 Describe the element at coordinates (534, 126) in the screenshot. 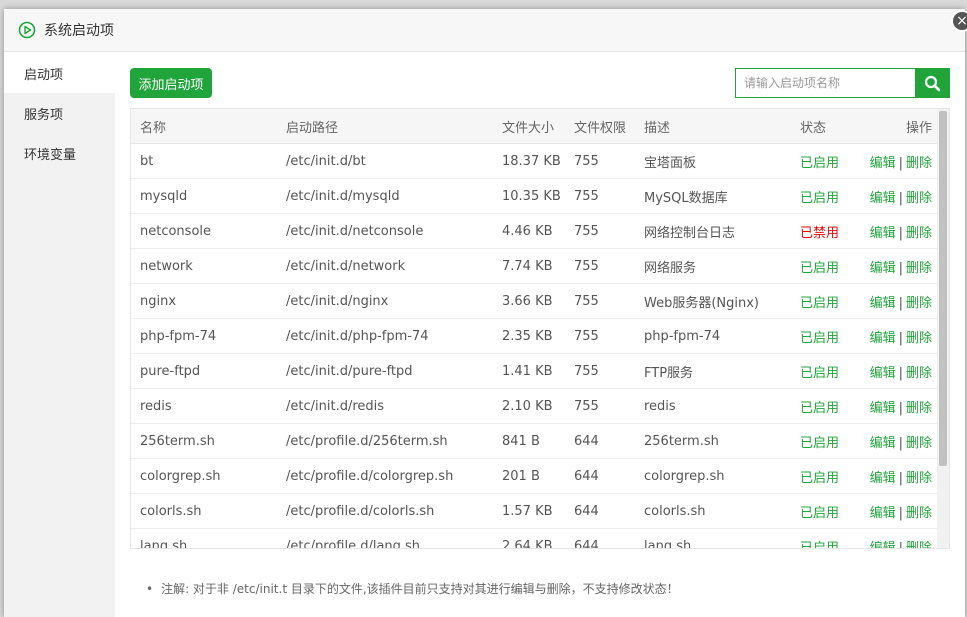

I see `table-header-row: 名称 启动路径 文件大小 文件权限 描述 状态 操作` at that location.